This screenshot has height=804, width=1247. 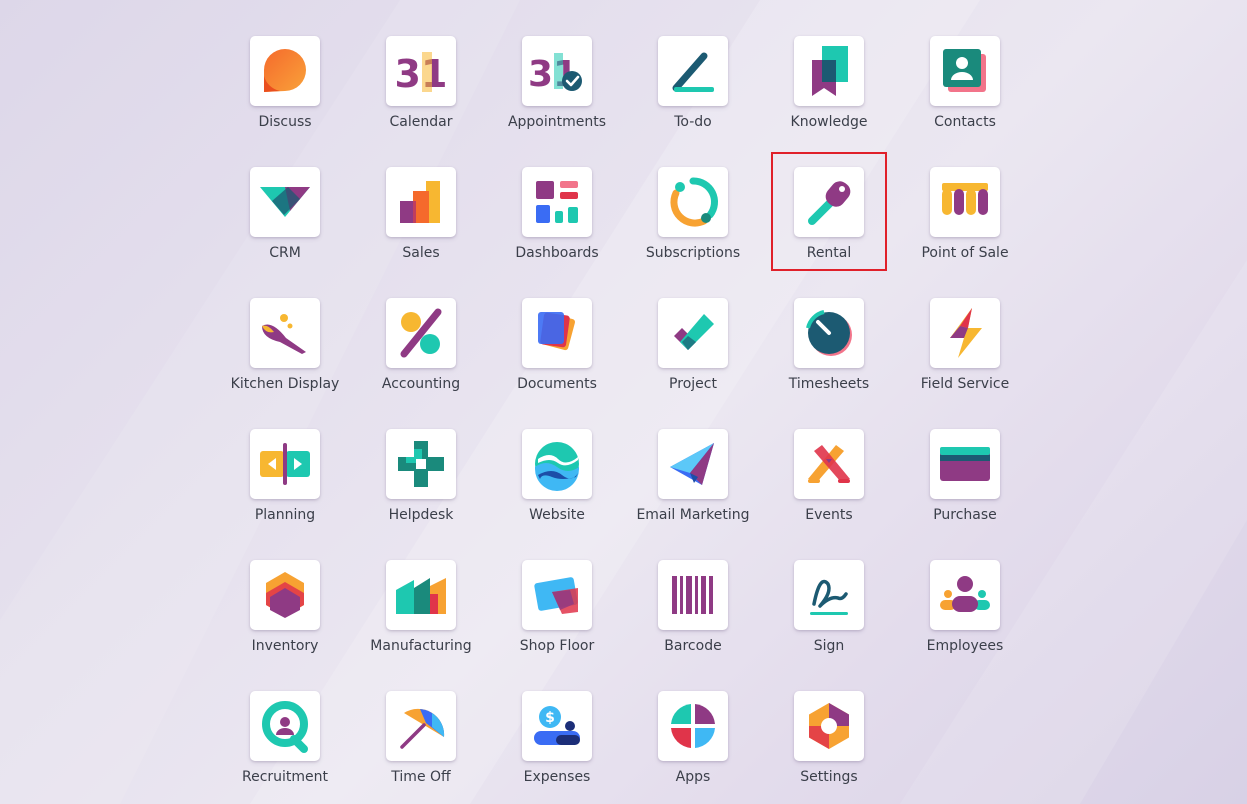 I want to click on app-tile-barcode: Barcode, so click(x=693, y=625).